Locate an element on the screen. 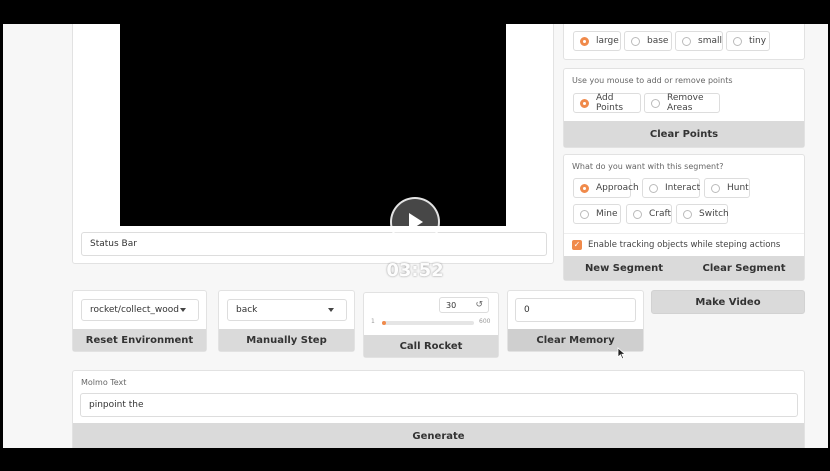  molmo-label: Molmo Text is located at coordinates (104, 382).